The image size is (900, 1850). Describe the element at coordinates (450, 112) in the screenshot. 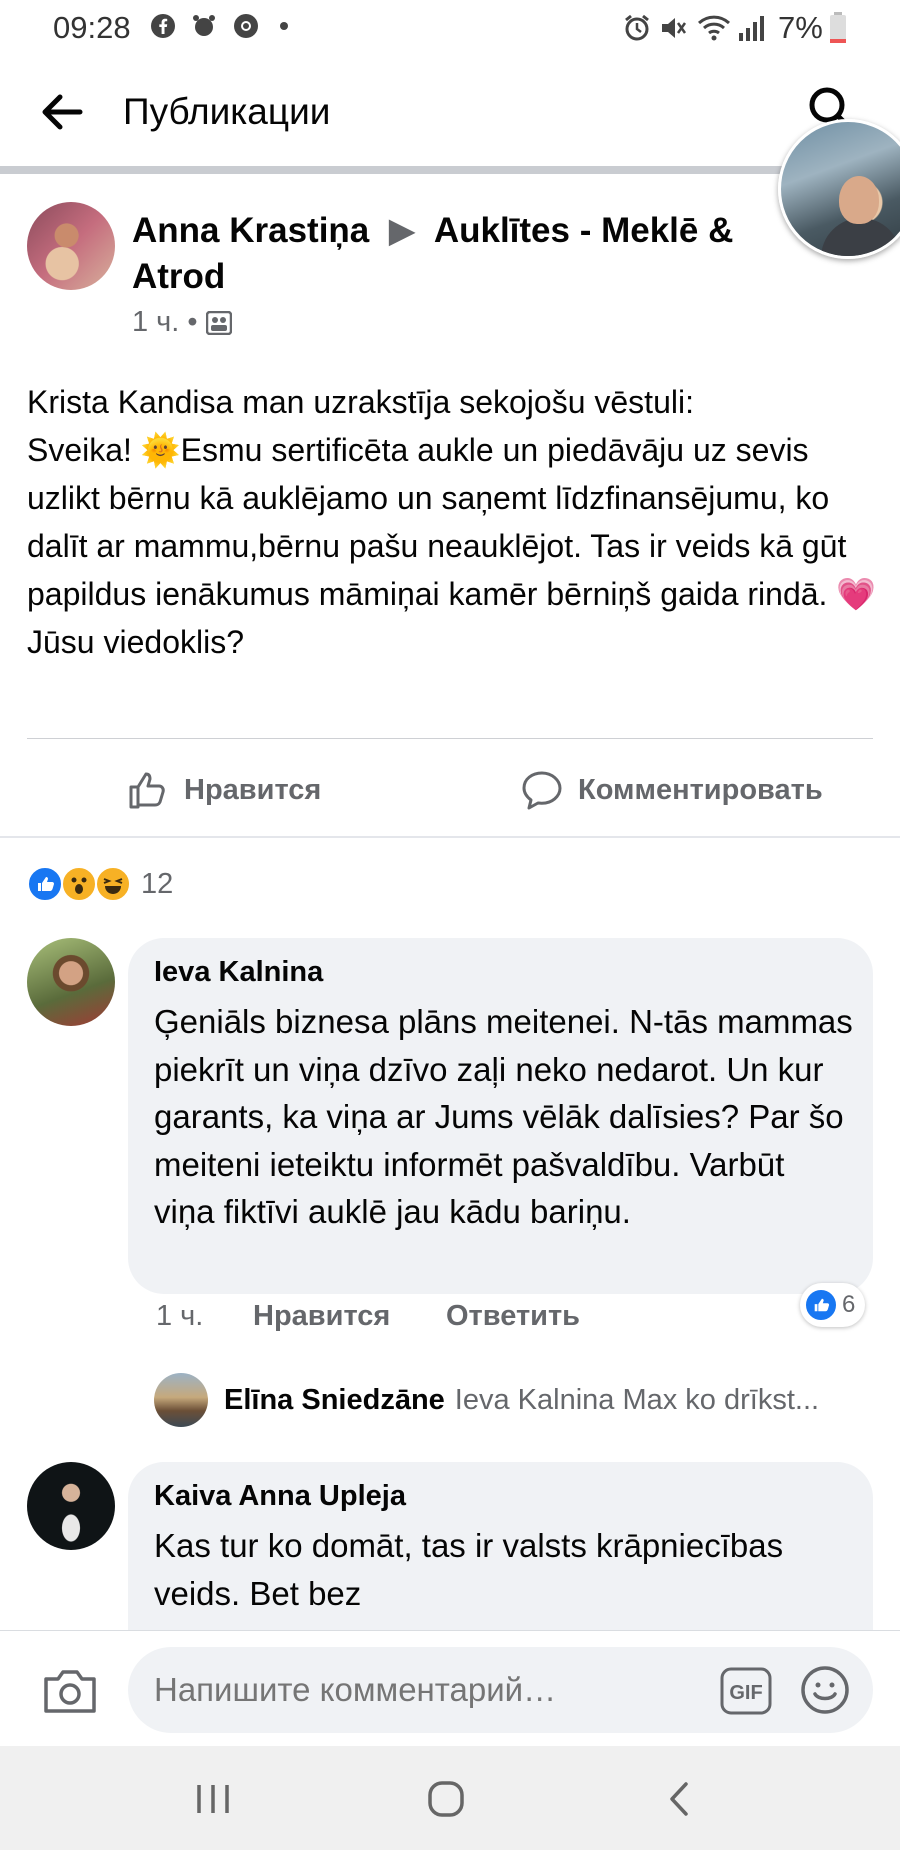

I see `top-app-bar: Публикации` at that location.